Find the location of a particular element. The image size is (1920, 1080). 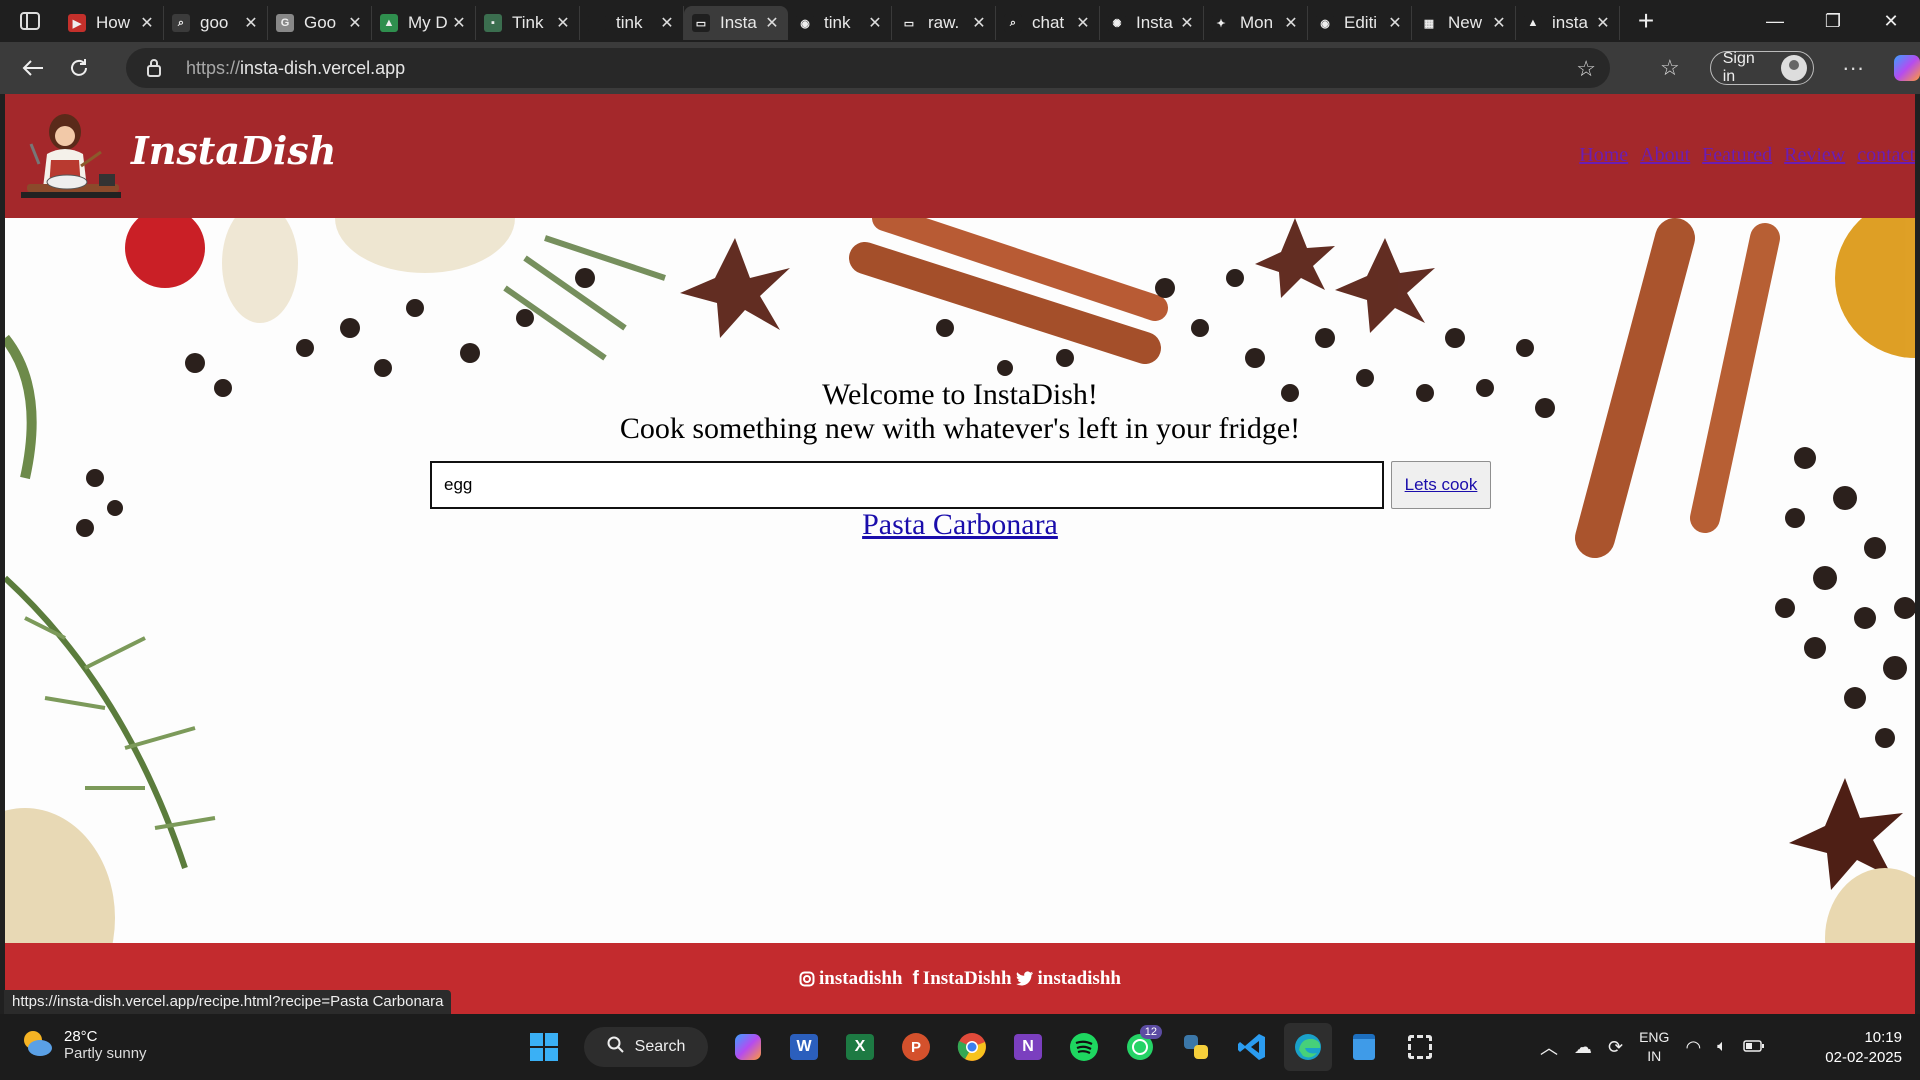

onenote-icon: N is located at coordinates (1028, 1047).